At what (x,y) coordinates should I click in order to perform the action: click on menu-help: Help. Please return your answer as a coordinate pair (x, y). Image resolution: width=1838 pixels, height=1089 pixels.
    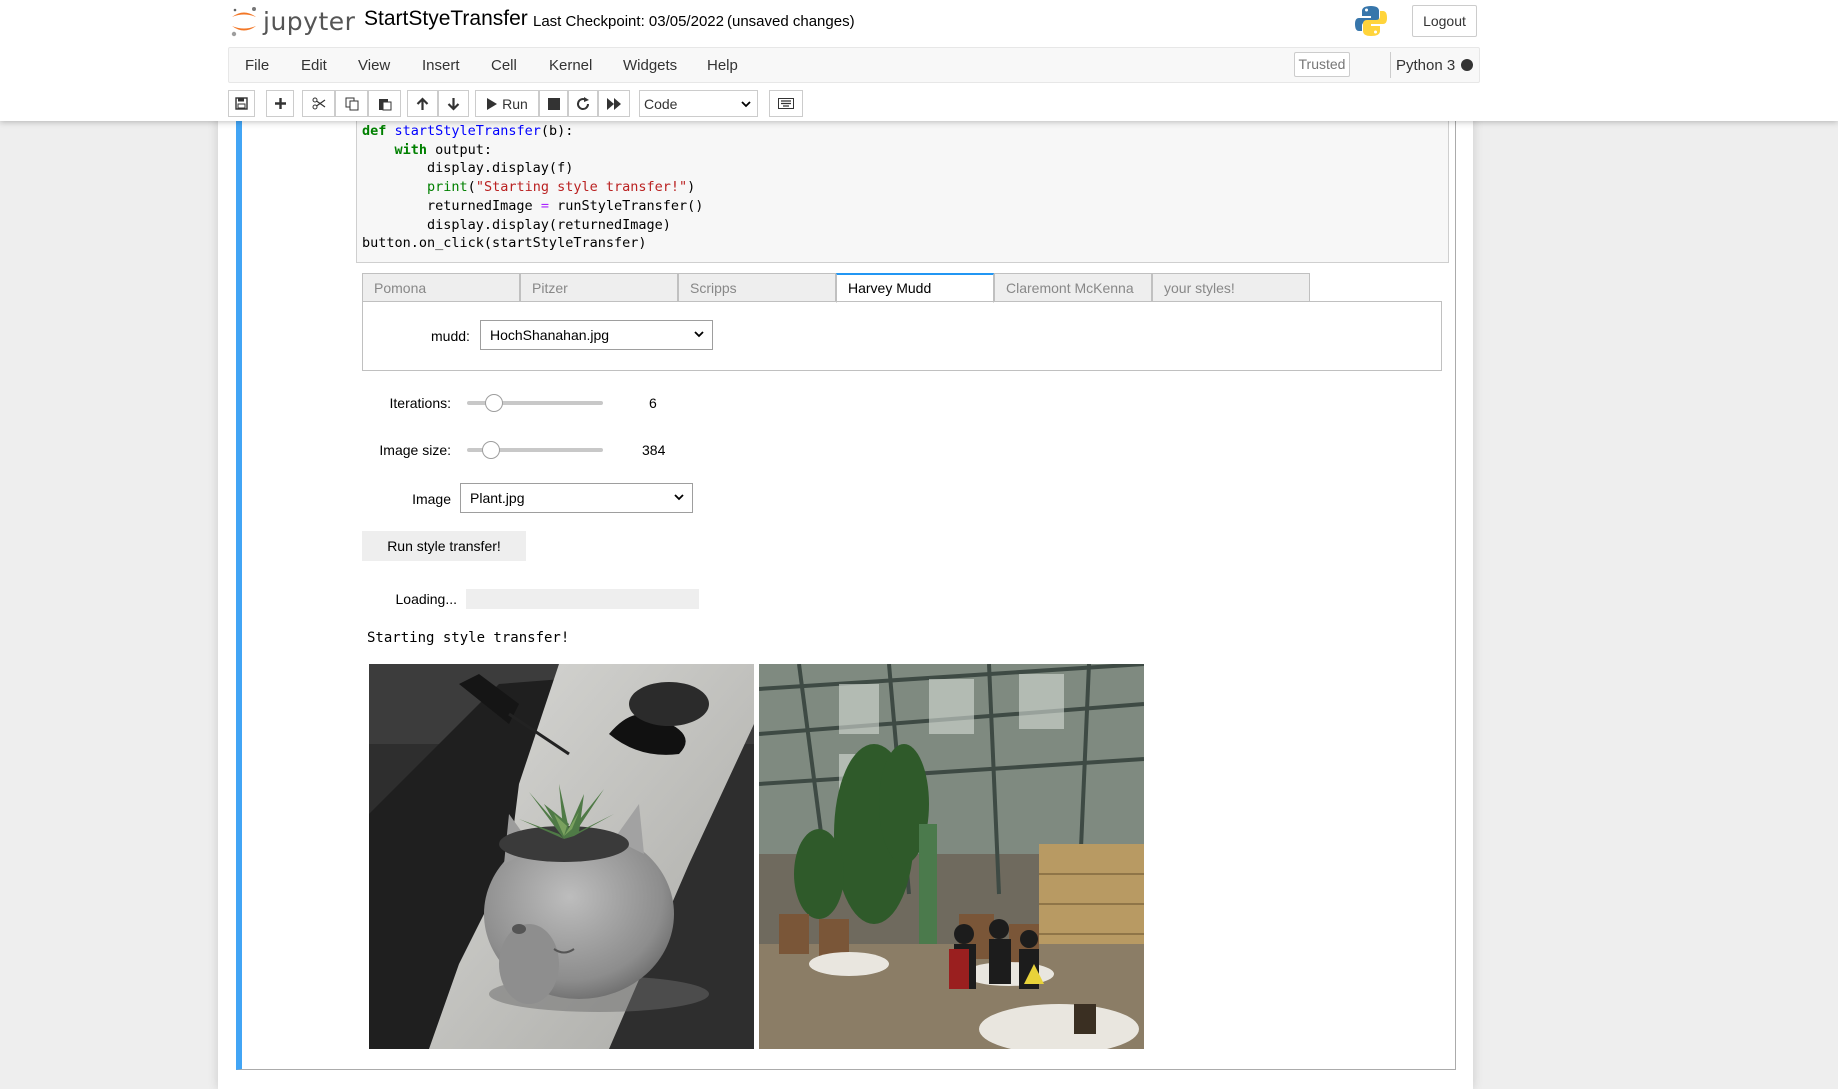
    Looking at the image, I should click on (722, 65).